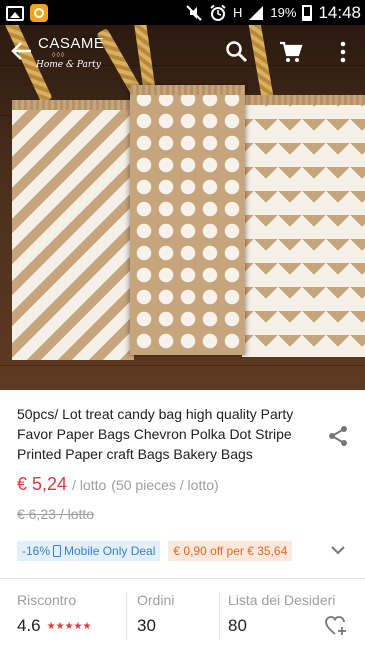 The width and height of the screenshot is (365, 650). I want to click on add-to-wishlist-icon, so click(336, 626).